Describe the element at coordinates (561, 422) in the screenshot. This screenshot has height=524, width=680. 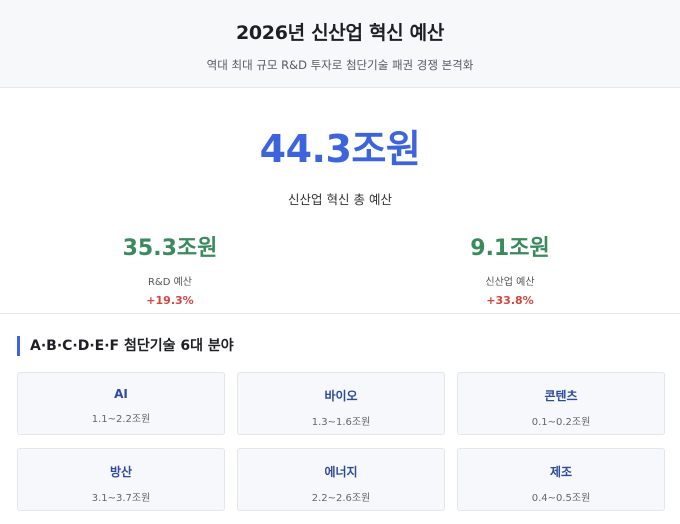
I see `field-card-range: 0.1~0.2조원` at that location.